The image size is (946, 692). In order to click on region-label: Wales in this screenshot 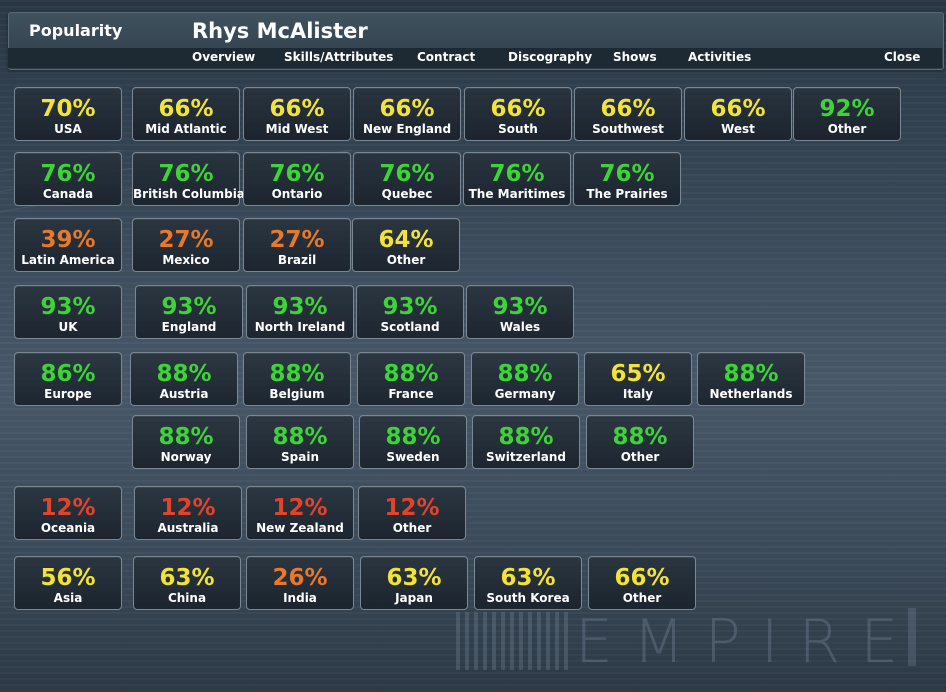, I will do `click(520, 327)`.